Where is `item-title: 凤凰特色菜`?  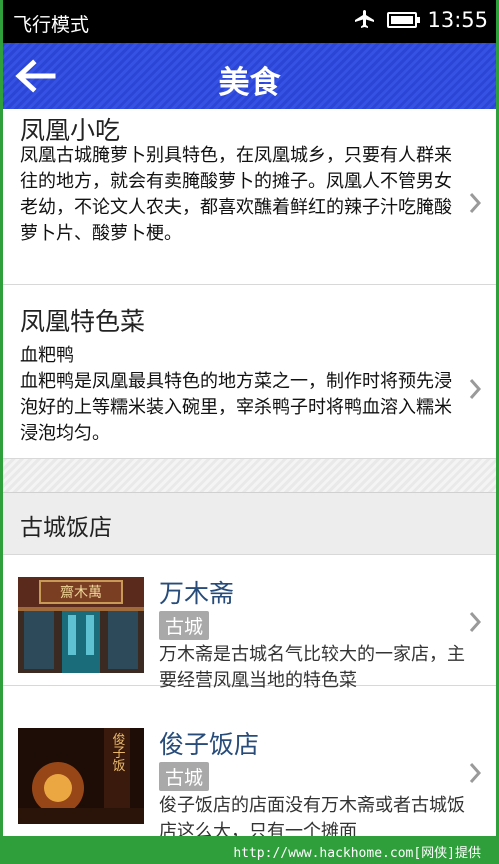
item-title: 凤凰特色菜 is located at coordinates (83, 321).